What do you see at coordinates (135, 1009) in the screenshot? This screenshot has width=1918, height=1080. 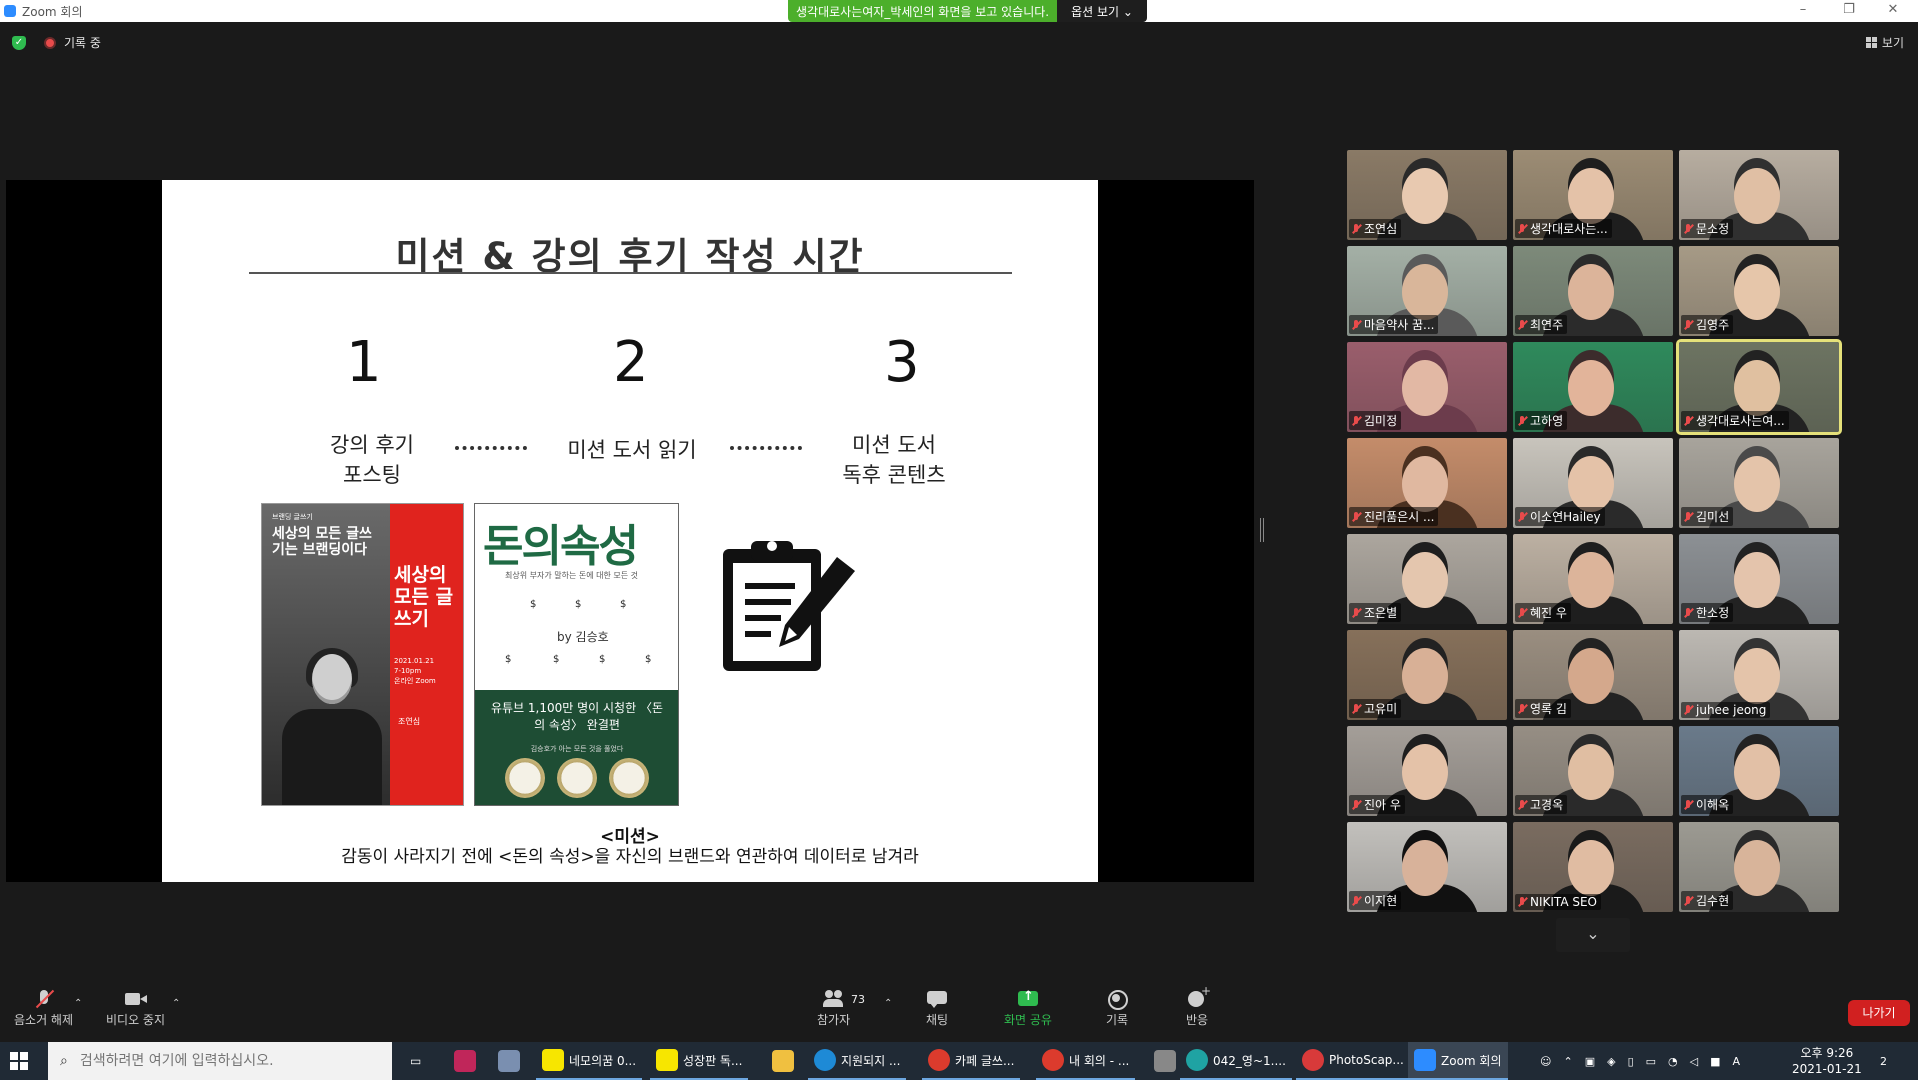 I see `stop-video-button: 비디오 중지` at bounding box center [135, 1009].